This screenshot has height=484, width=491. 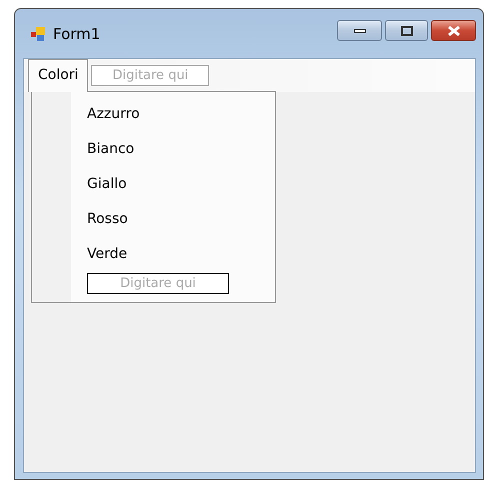 What do you see at coordinates (76, 33) in the screenshot?
I see `window-title: Form1` at bounding box center [76, 33].